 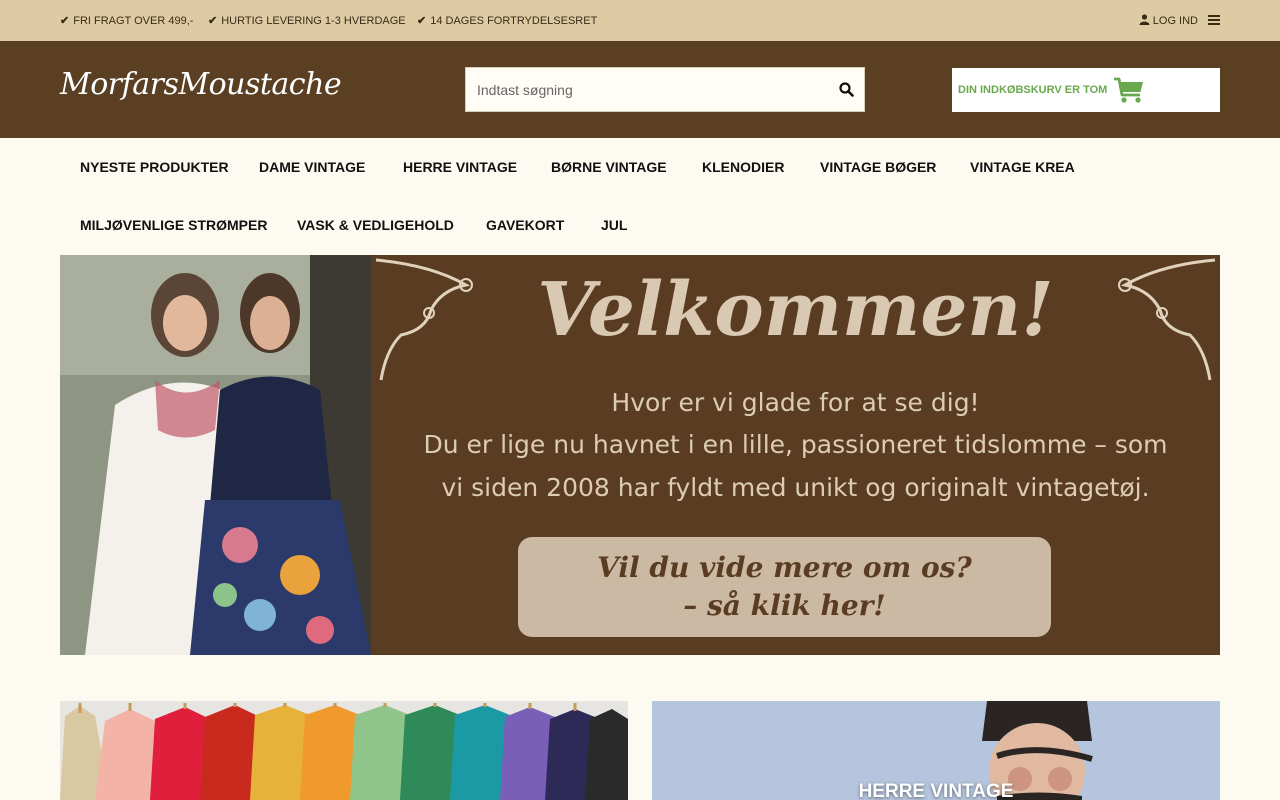 What do you see at coordinates (201, 84) in the screenshot?
I see `site-logo: MorfarsMoustache` at bounding box center [201, 84].